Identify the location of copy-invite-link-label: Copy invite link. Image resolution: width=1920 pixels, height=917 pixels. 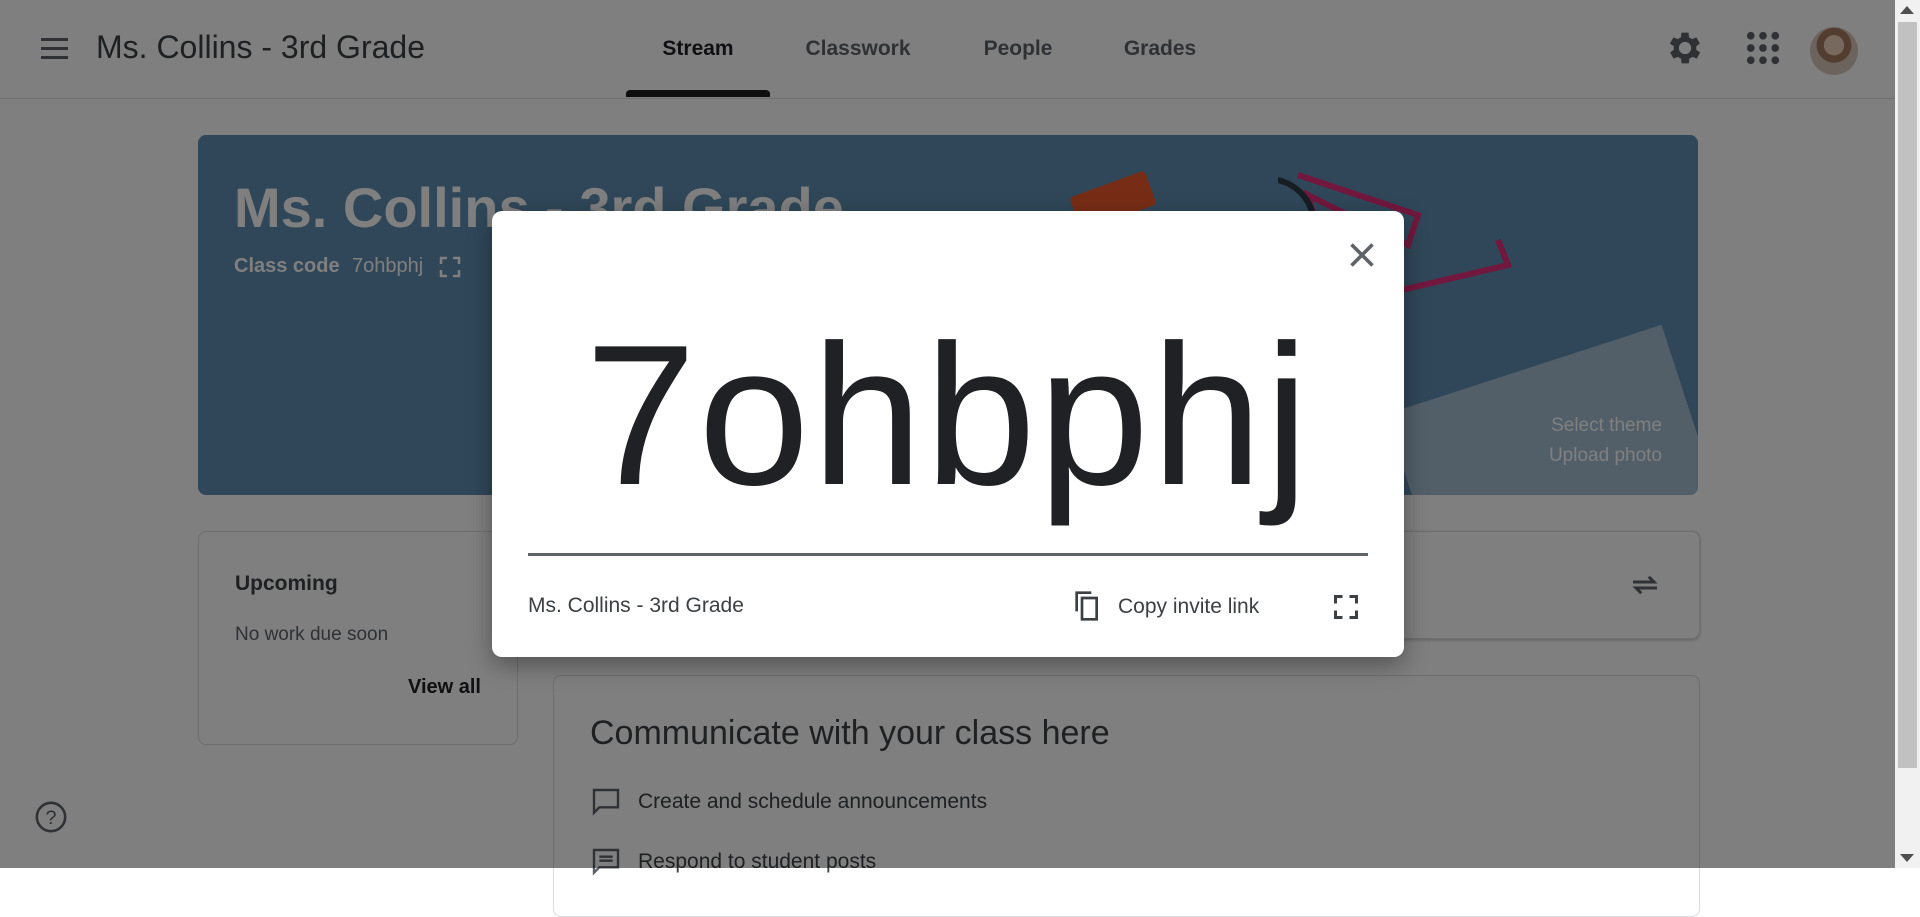
(1189, 606).